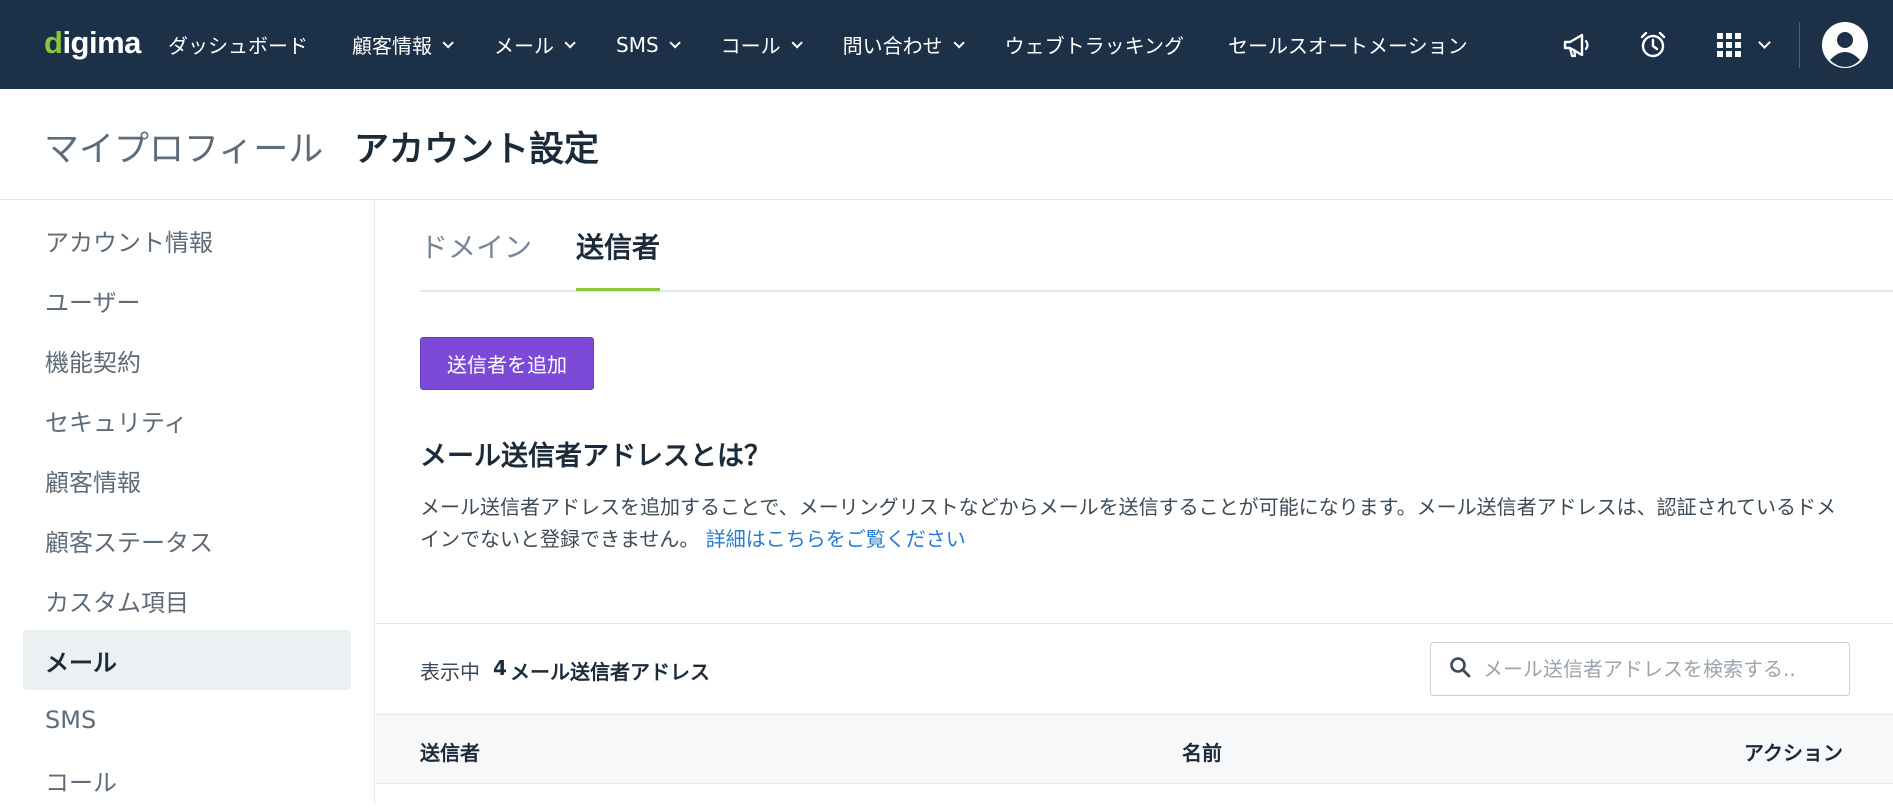 This screenshot has width=1893, height=810. I want to click on nav-item-label: ダッシュボード, so click(238, 46).